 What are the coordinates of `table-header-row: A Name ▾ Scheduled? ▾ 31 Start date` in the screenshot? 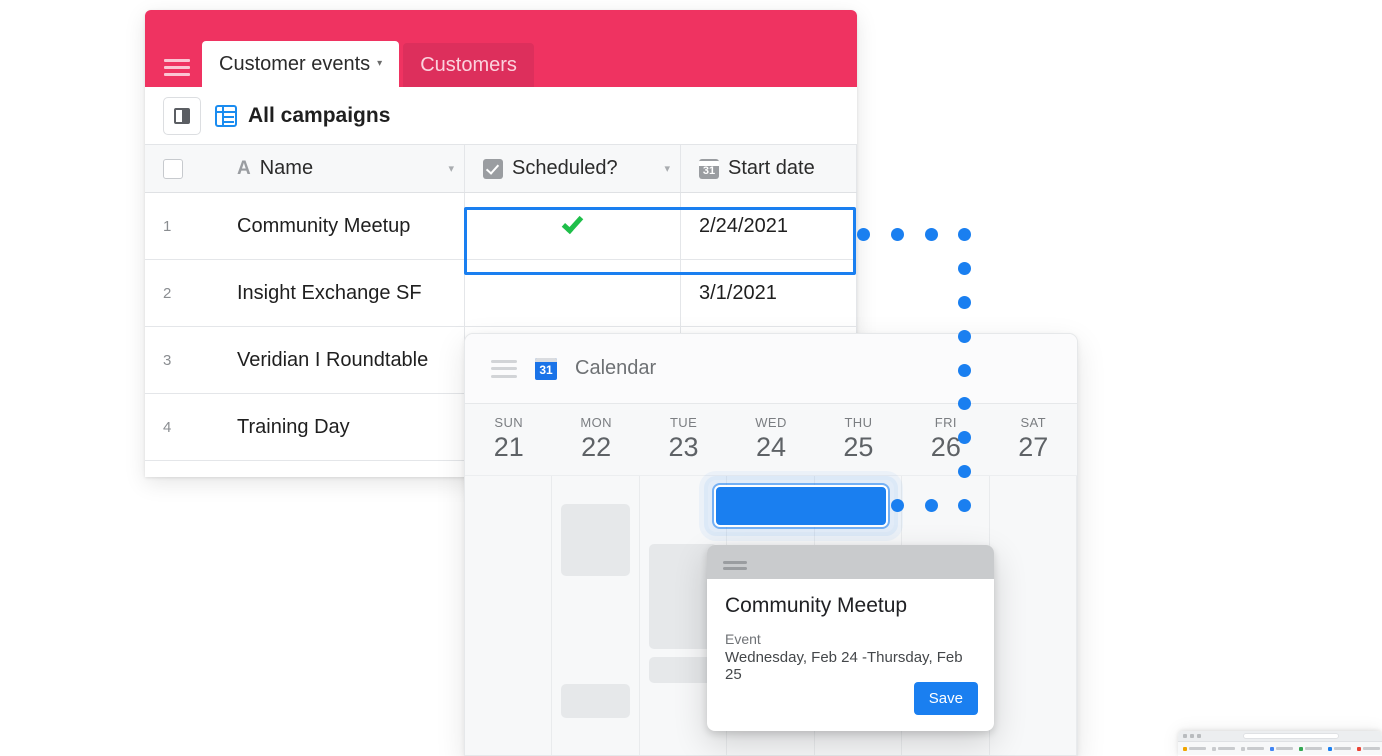 It's located at (501, 169).